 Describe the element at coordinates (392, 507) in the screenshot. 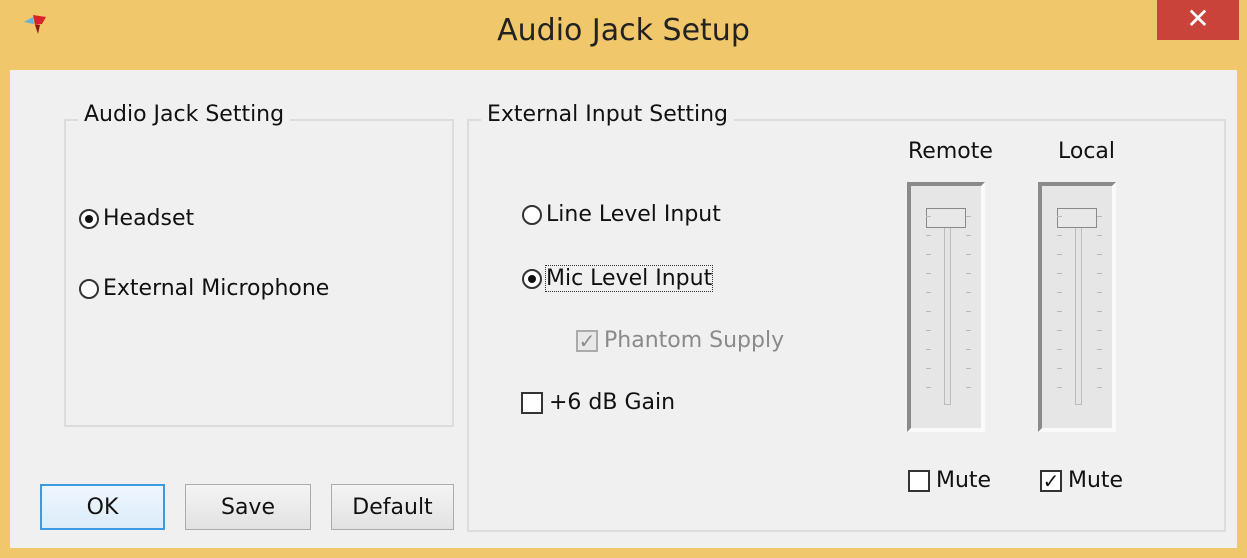

I see `default-button: Default` at that location.